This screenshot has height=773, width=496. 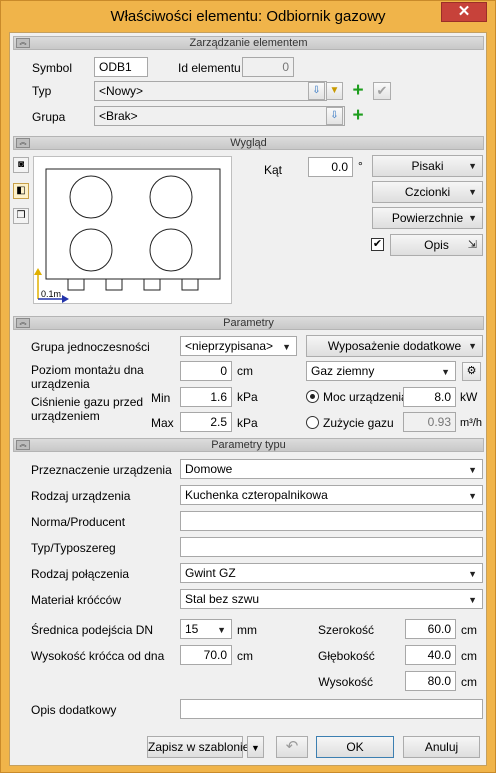 I want to click on close-button: ✕, so click(x=464, y=12).